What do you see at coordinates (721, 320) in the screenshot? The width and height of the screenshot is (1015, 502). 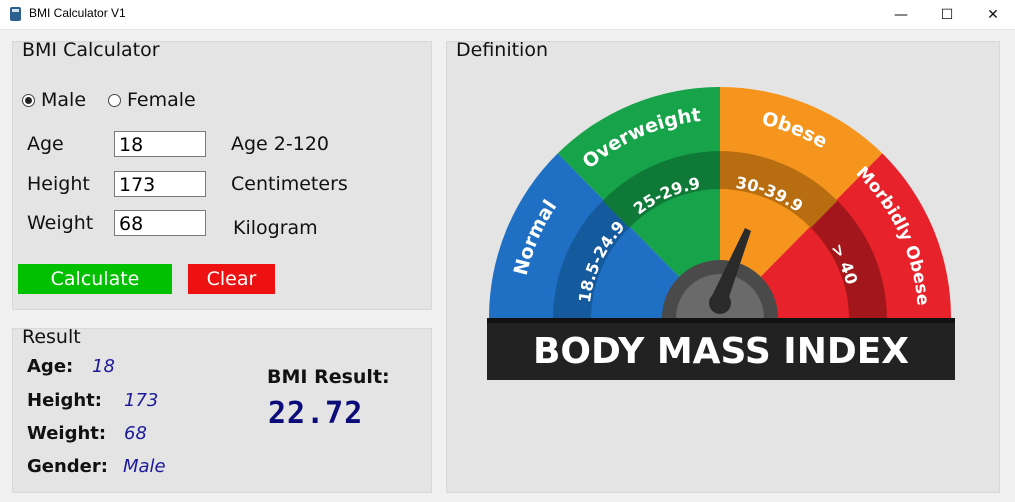 I see `banner-top-edge` at bounding box center [721, 320].